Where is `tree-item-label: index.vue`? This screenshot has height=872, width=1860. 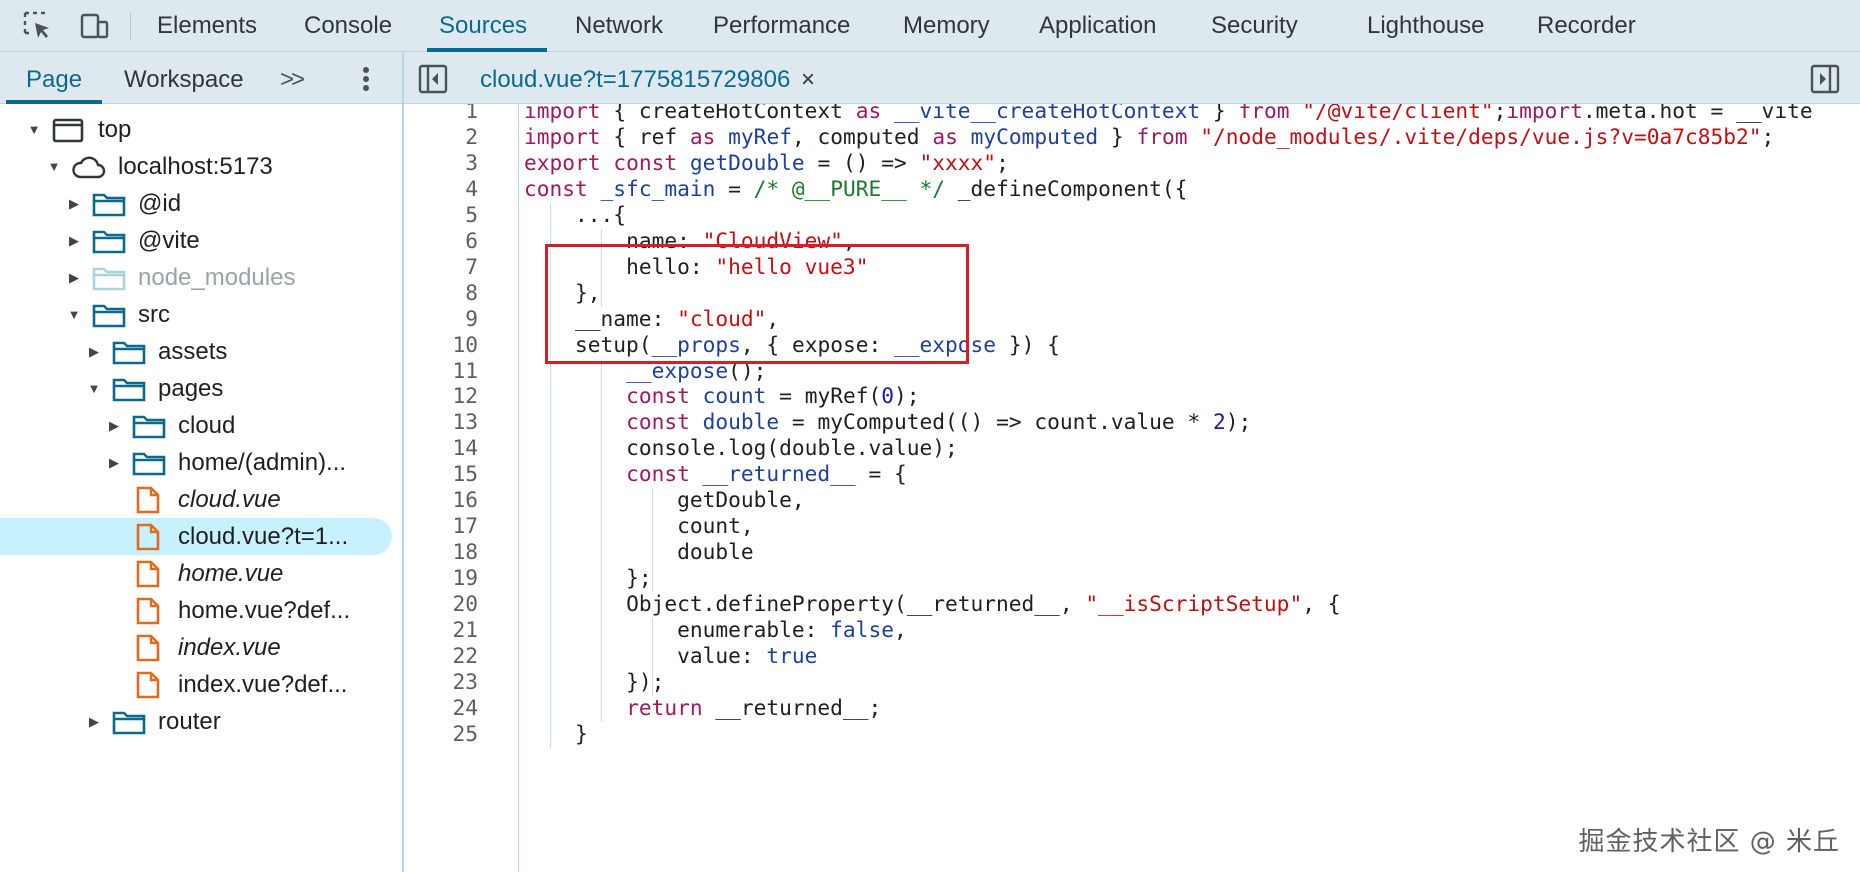 tree-item-label: index.vue is located at coordinates (229, 647).